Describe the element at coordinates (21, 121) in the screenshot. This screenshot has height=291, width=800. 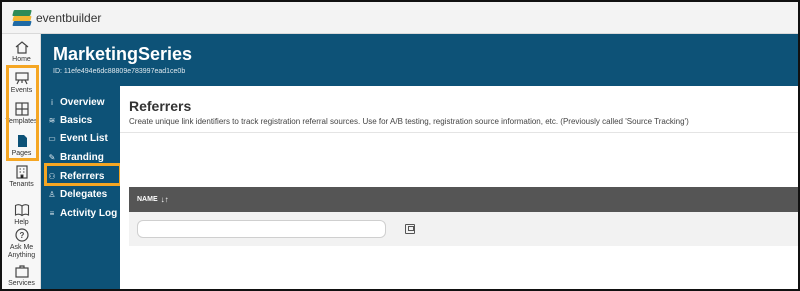
I see `rail-item-label: Templates` at that location.